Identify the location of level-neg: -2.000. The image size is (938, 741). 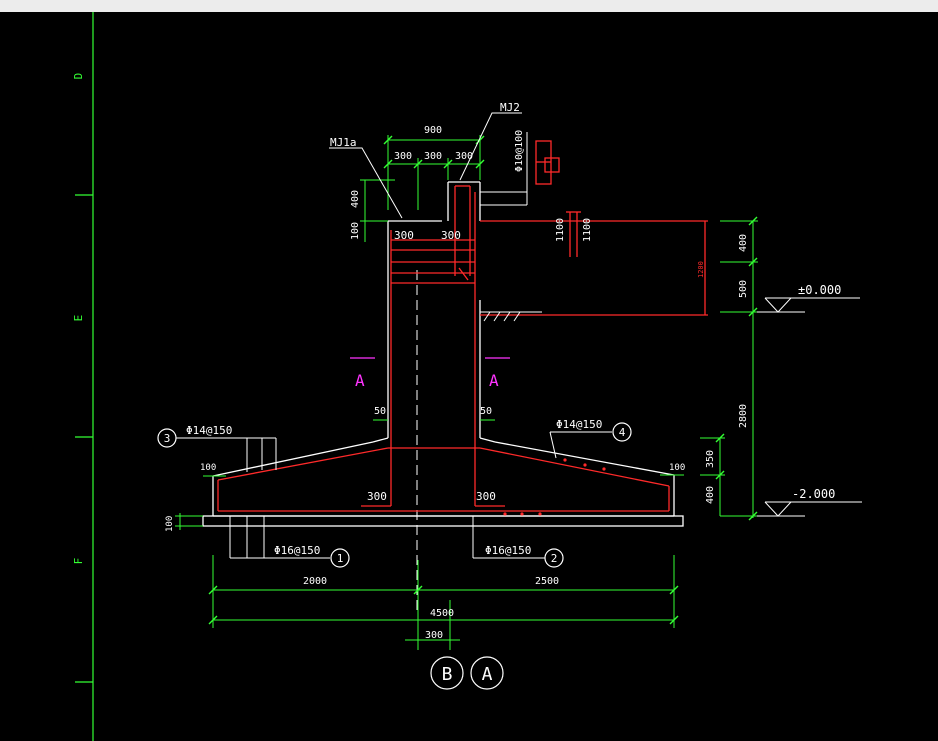
(813, 494).